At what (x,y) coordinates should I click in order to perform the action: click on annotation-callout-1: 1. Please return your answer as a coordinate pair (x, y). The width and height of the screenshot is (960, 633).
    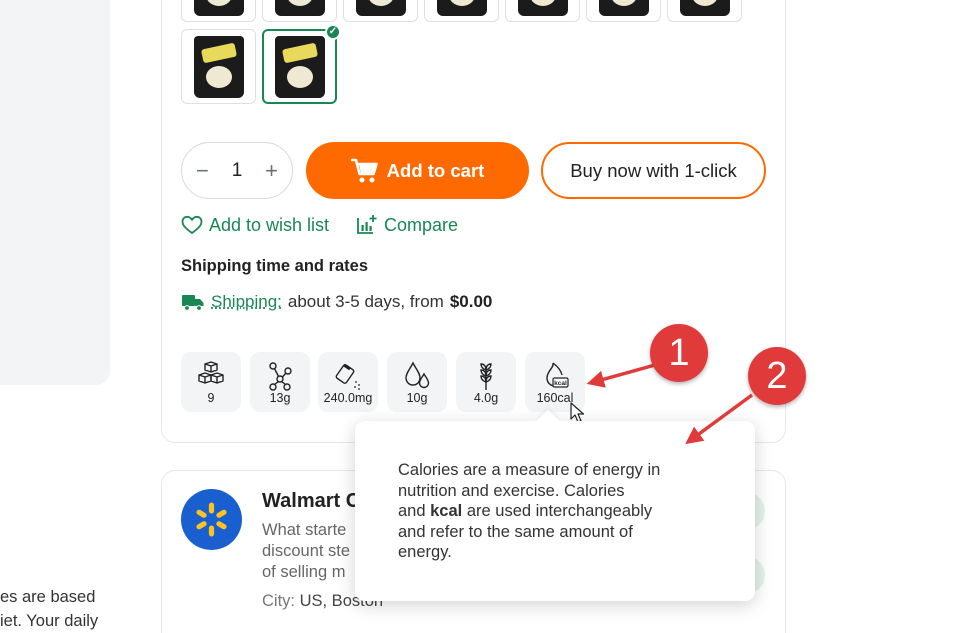
    Looking at the image, I should click on (679, 353).